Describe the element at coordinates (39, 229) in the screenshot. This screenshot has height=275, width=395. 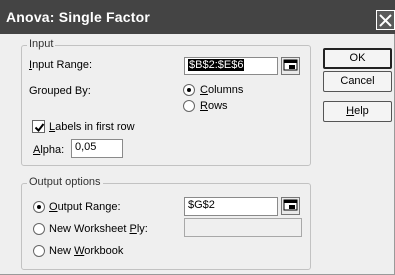
I see `new-worksheet-ply-radio` at that location.